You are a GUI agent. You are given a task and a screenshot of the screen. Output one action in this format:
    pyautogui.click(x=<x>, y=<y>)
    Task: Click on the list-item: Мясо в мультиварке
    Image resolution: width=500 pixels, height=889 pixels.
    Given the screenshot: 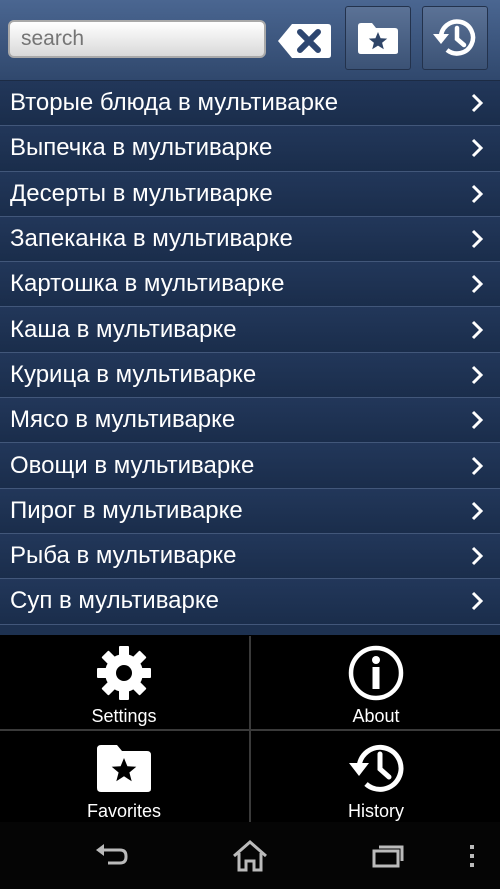 What is the action you would take?
    pyautogui.click(x=250, y=421)
    